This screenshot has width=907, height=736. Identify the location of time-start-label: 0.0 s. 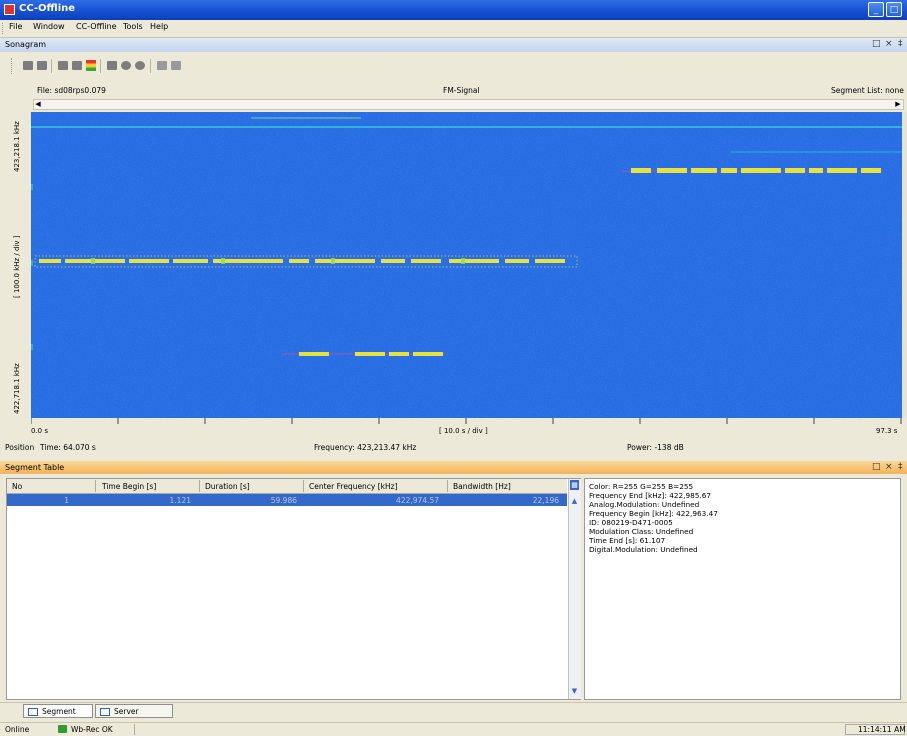
(40, 431).